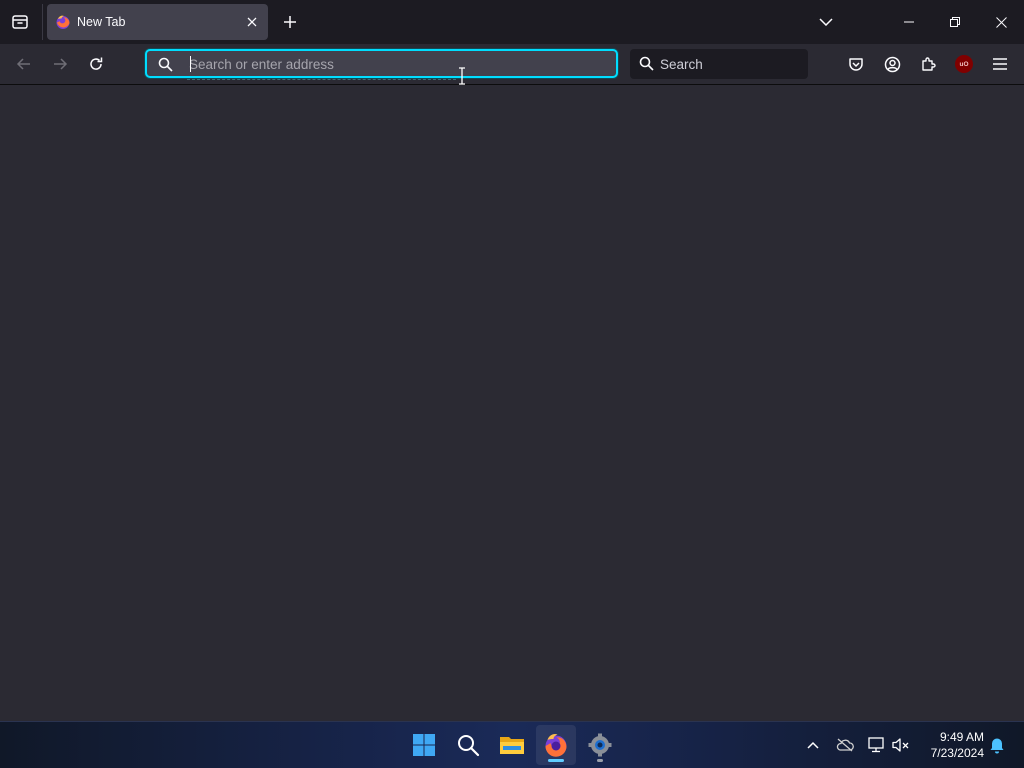 Image resolution: width=1024 pixels, height=768 pixels. I want to click on back-button, so click(24, 64).